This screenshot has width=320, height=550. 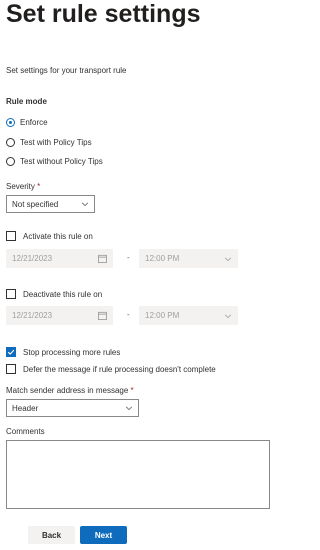 I want to click on deactivate-date-field: 12/21/2023, so click(x=59, y=315).